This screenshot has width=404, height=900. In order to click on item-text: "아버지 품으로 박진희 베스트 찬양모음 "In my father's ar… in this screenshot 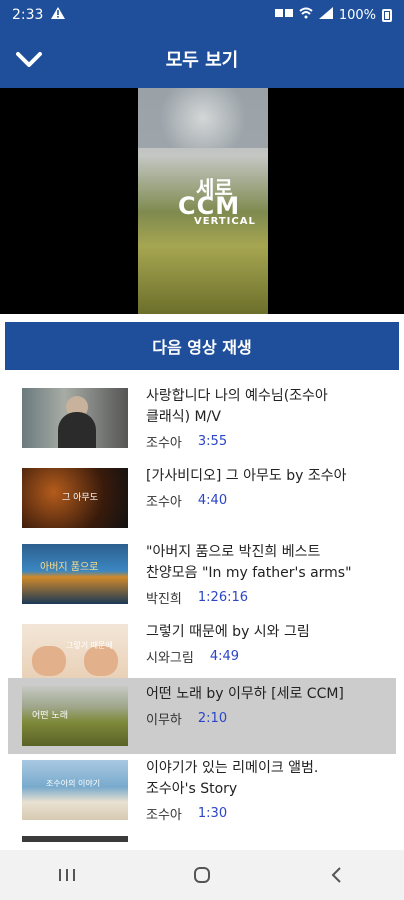, I will do `click(265, 574)`.